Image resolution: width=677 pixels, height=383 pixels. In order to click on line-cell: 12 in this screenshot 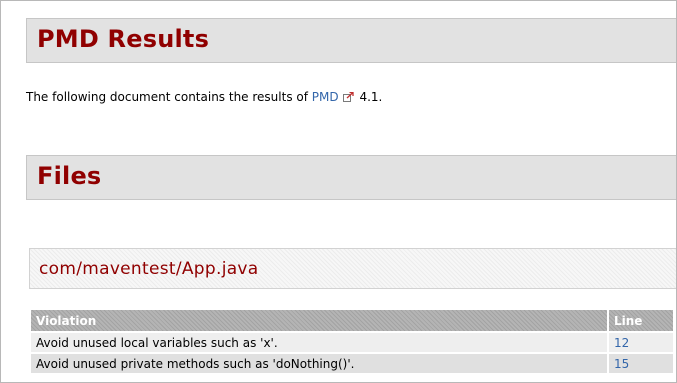, I will do `click(641, 342)`.